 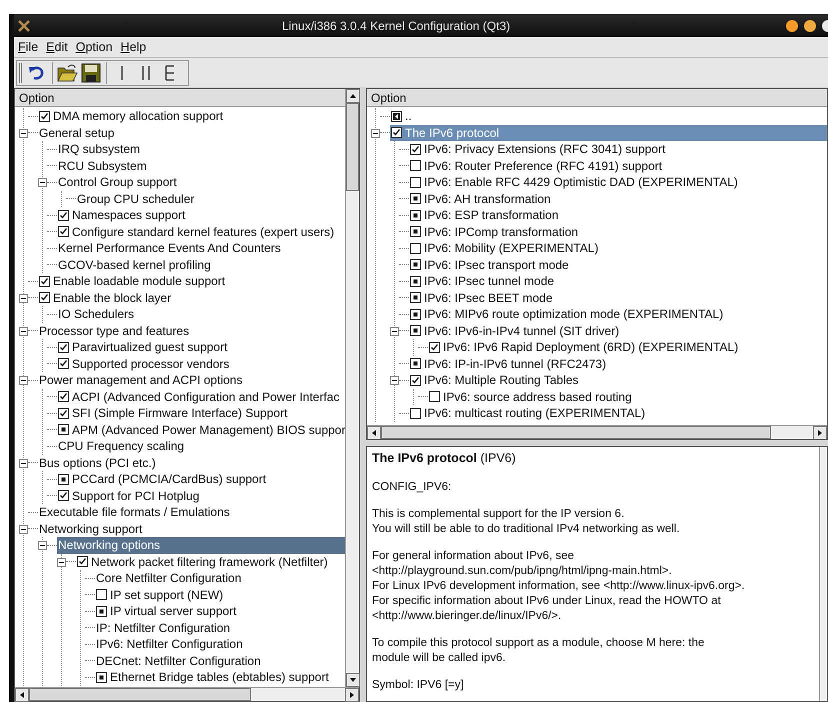 I want to click on tree-item: APM (Advanced Power Management) BIOS suppor, so click(x=201, y=430).